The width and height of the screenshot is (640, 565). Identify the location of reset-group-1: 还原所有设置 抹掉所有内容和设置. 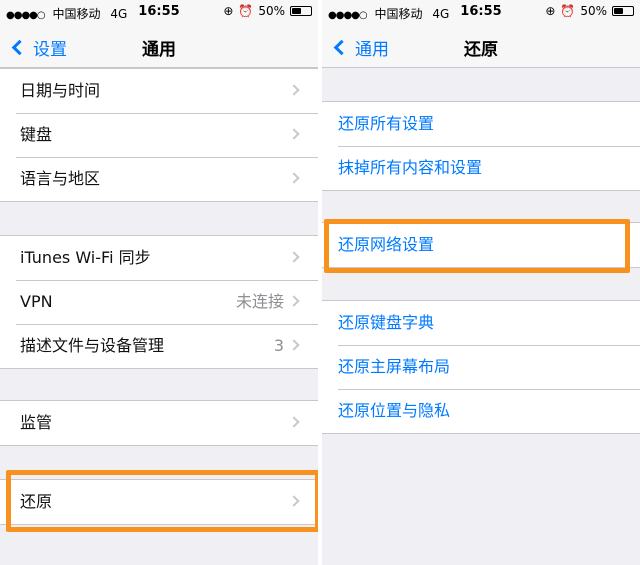
(481, 146).